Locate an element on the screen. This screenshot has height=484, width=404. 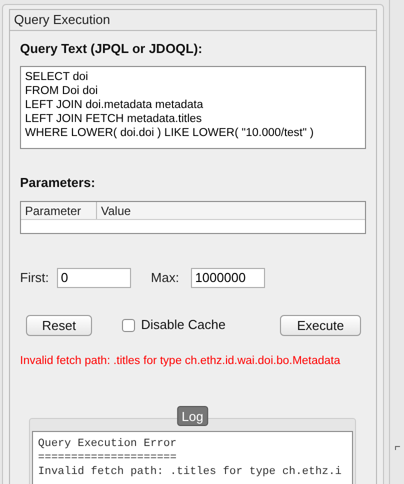
panel-title: Query Execution is located at coordinates (62, 20).